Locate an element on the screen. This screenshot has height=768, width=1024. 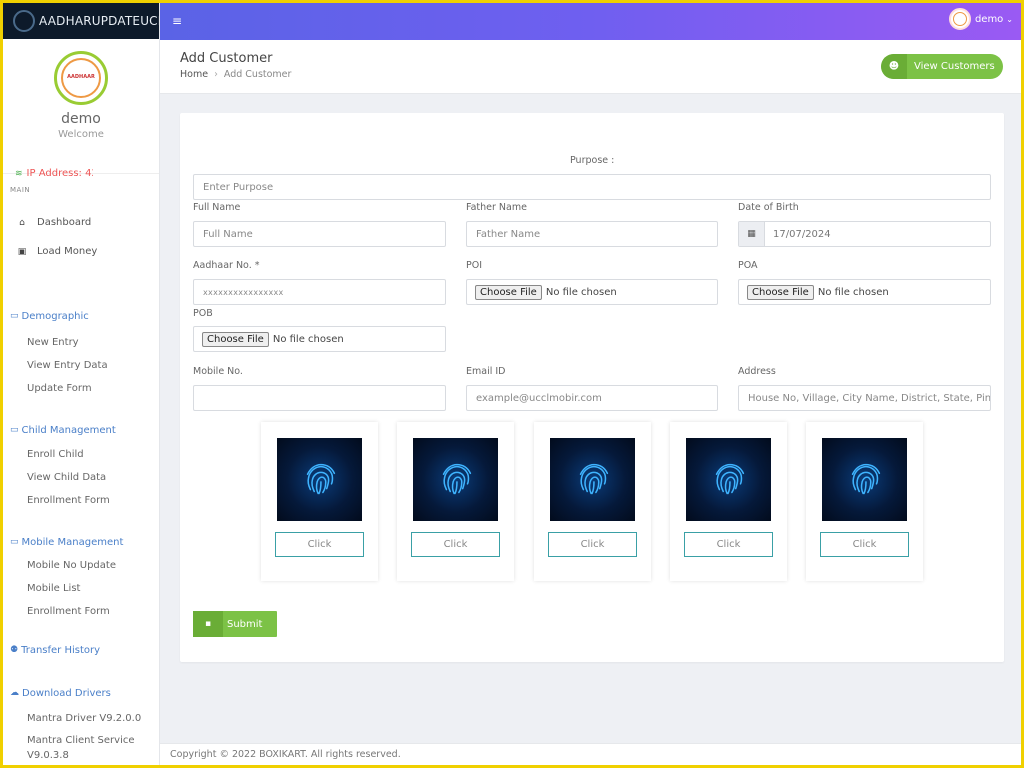
fingerprint-capture-4: Click is located at coordinates (728, 501).